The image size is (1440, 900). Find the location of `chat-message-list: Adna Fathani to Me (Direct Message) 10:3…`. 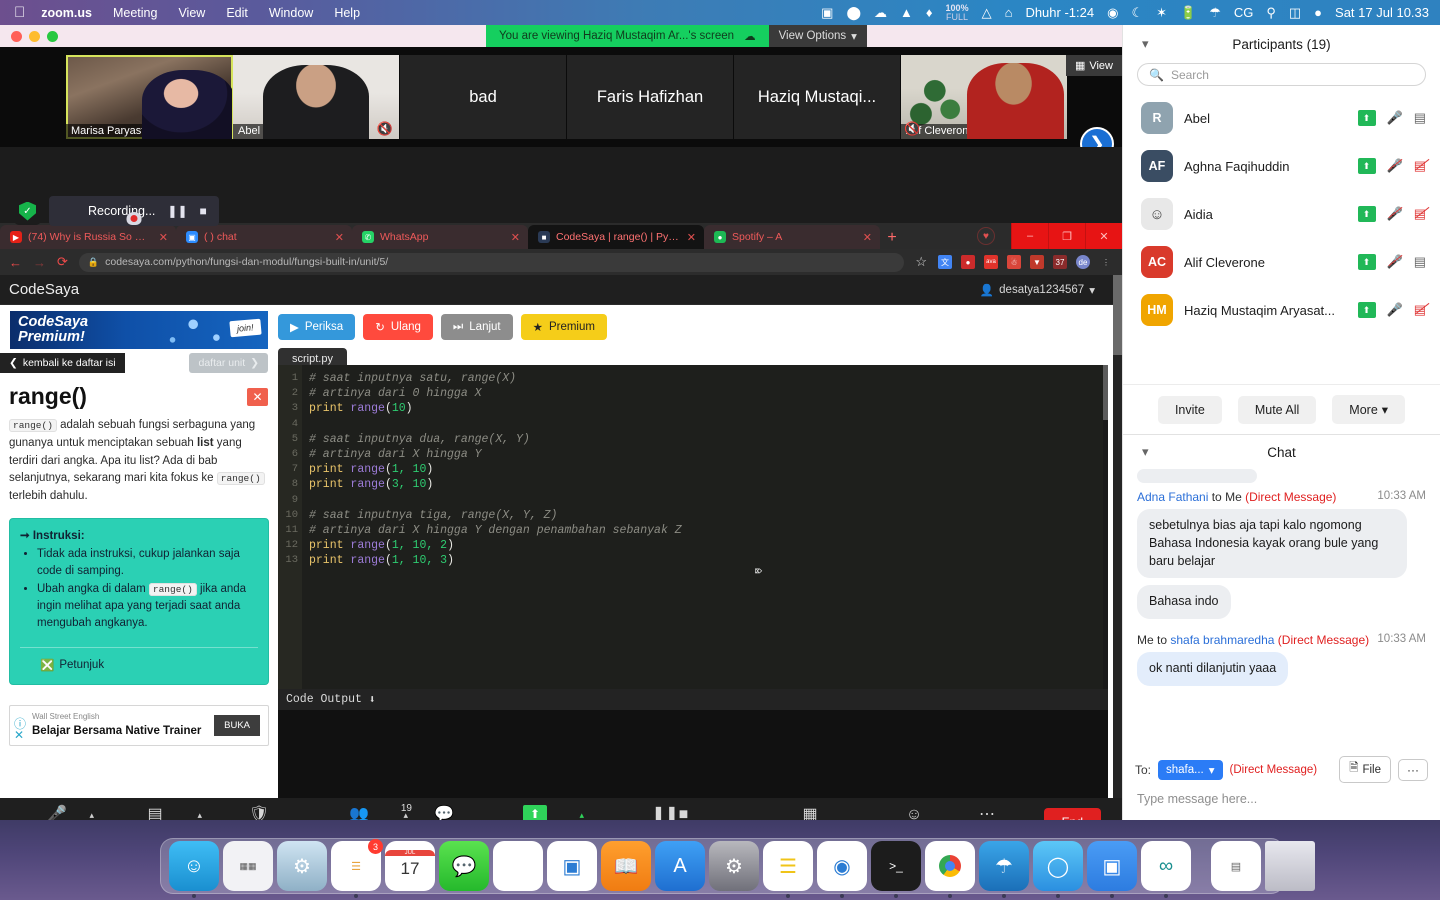

chat-message-list: Adna Fathani to Me (Direct Message) 10:3… is located at coordinates (1281, 609).